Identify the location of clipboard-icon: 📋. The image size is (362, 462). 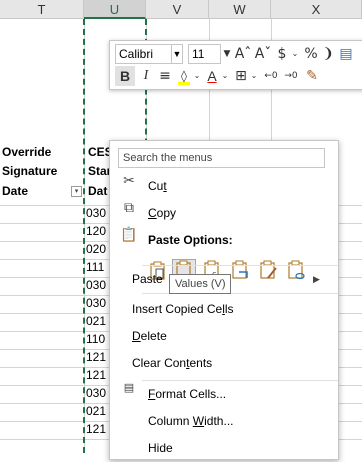
(129, 235).